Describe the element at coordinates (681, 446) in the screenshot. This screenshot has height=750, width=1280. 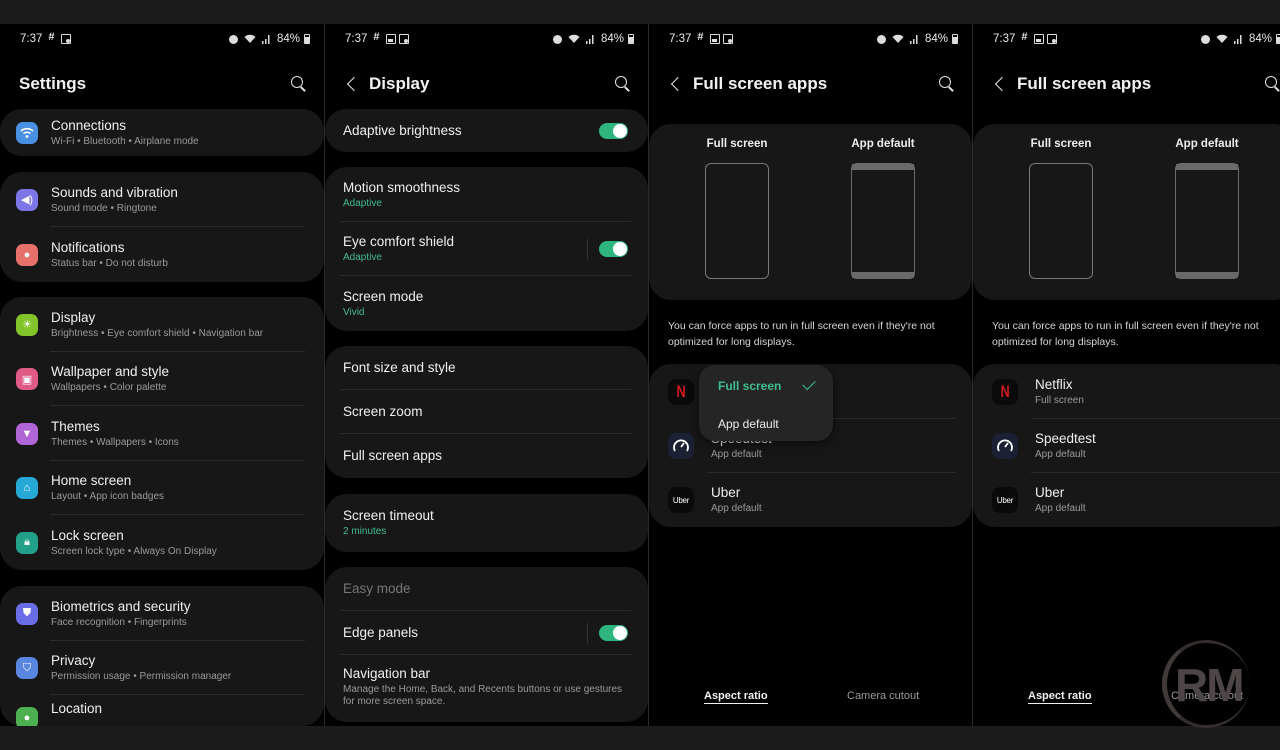
I see `speedtest-icon` at that location.